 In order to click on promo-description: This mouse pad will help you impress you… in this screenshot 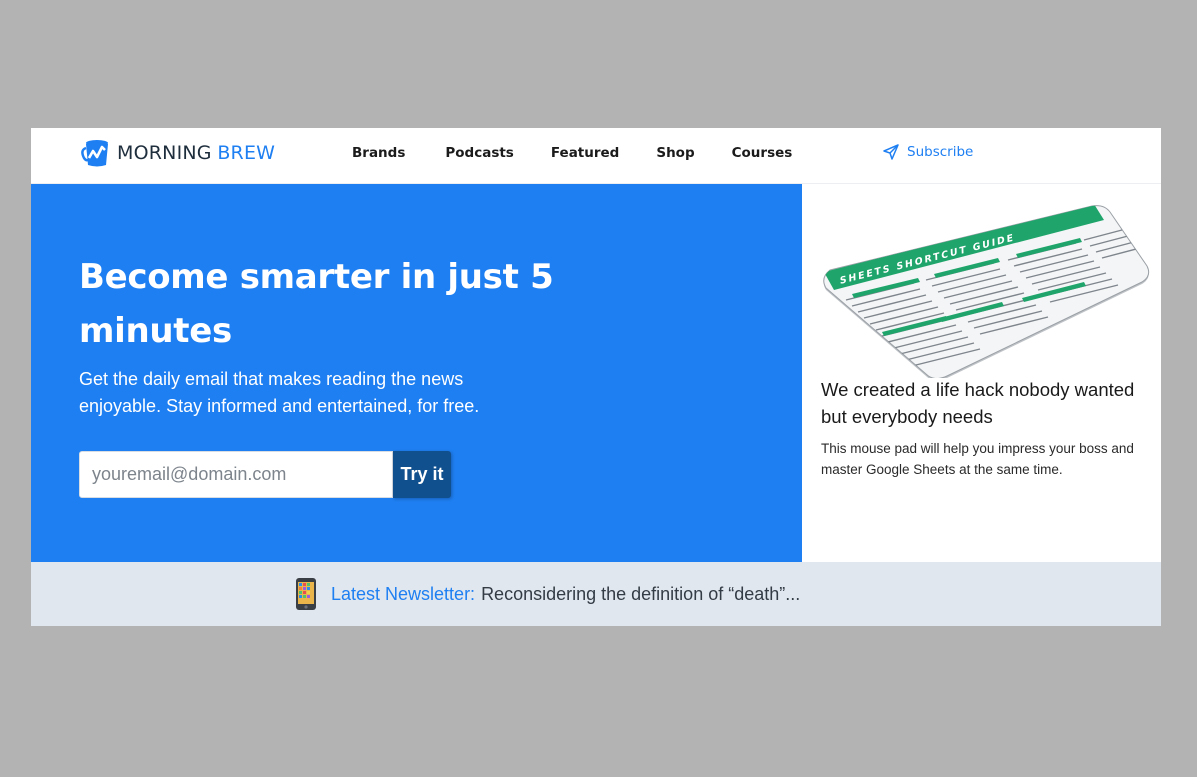, I will do `click(977, 459)`.